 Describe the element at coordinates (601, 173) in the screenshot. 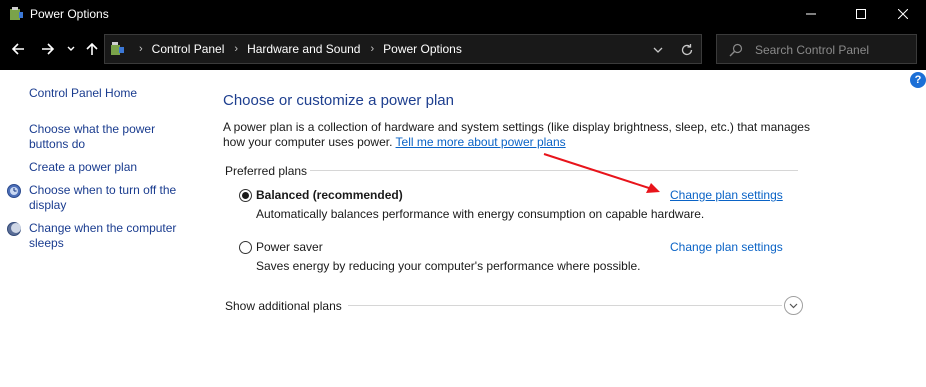

I see `annotation-arrow` at that location.